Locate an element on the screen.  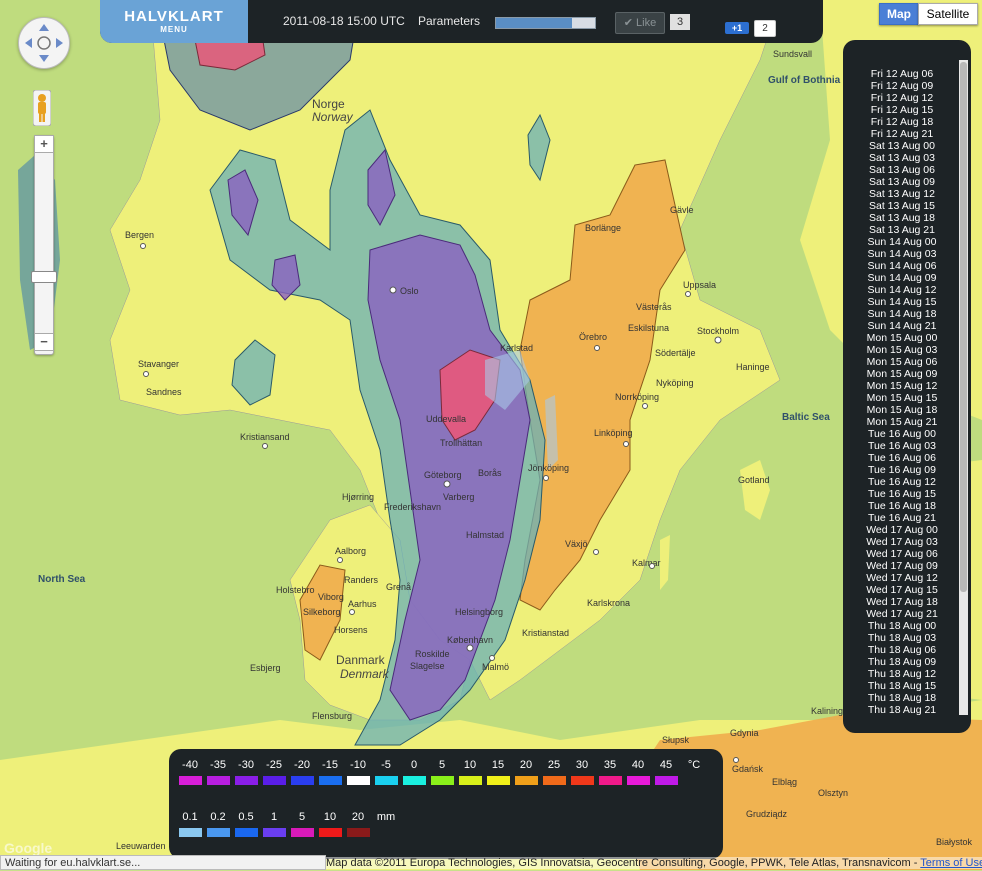
label-uppsala: Uppsala is located at coordinates (699, 285).